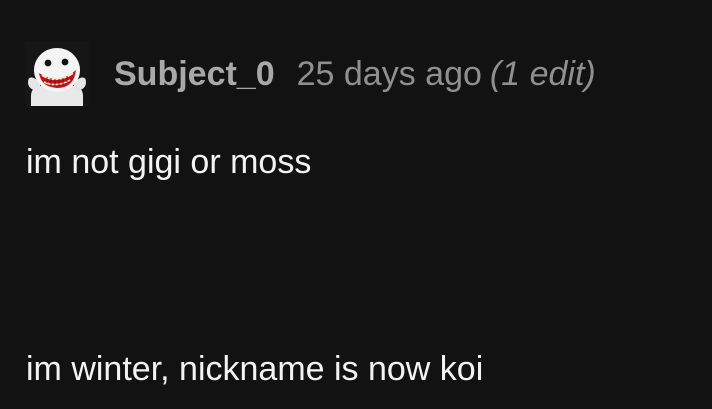  I want to click on grinning-ghost-avatar-icon, so click(57, 74).